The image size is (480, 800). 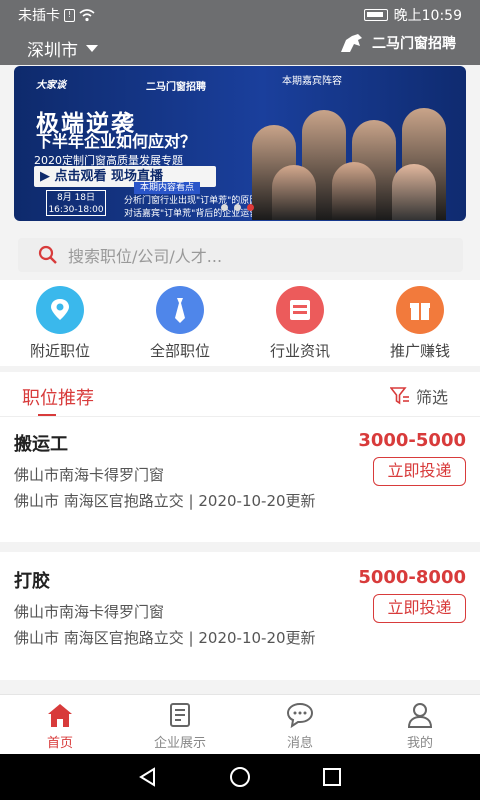 I want to click on tab-recommended-jobs: 职位推荐, so click(x=58, y=397).